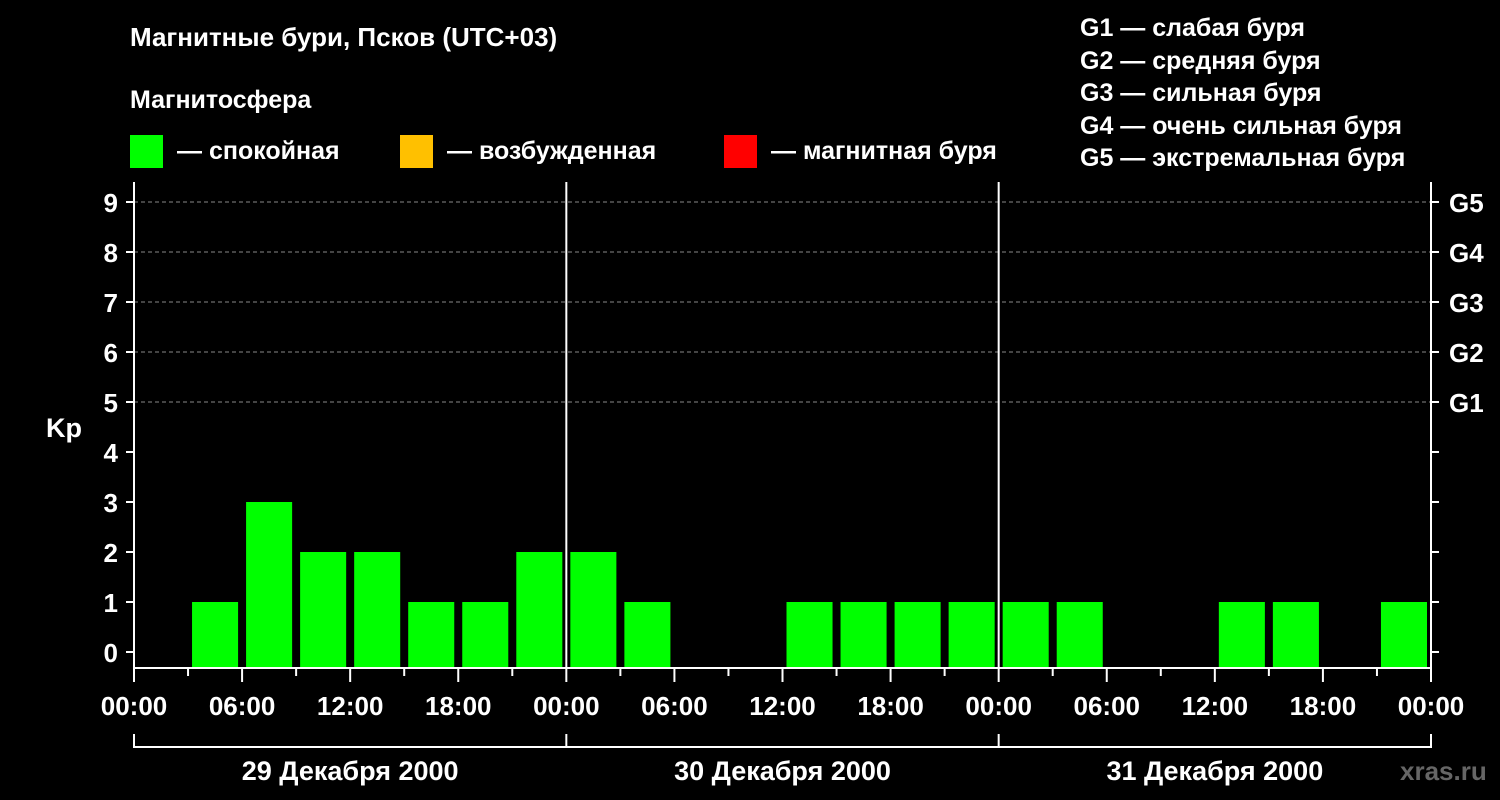  I want to click on y-tick-label: 8, so click(111, 253).